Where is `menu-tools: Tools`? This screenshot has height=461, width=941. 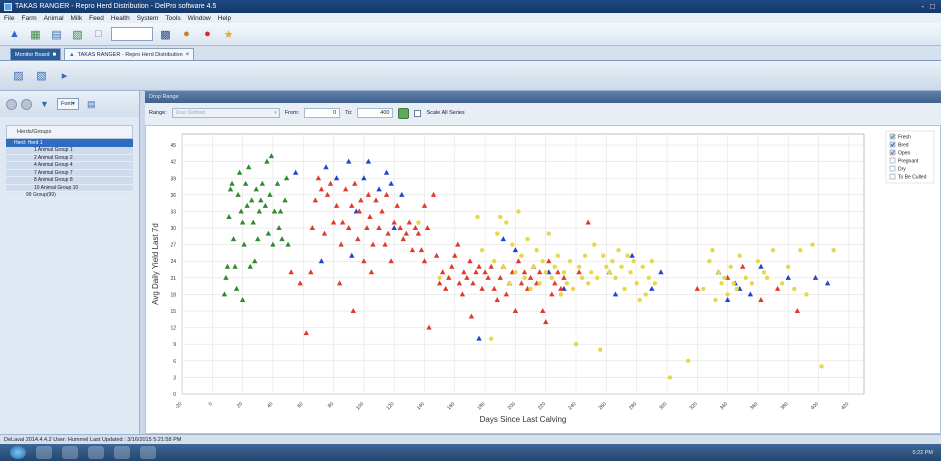
menu-tools: Tools is located at coordinates (172, 18).